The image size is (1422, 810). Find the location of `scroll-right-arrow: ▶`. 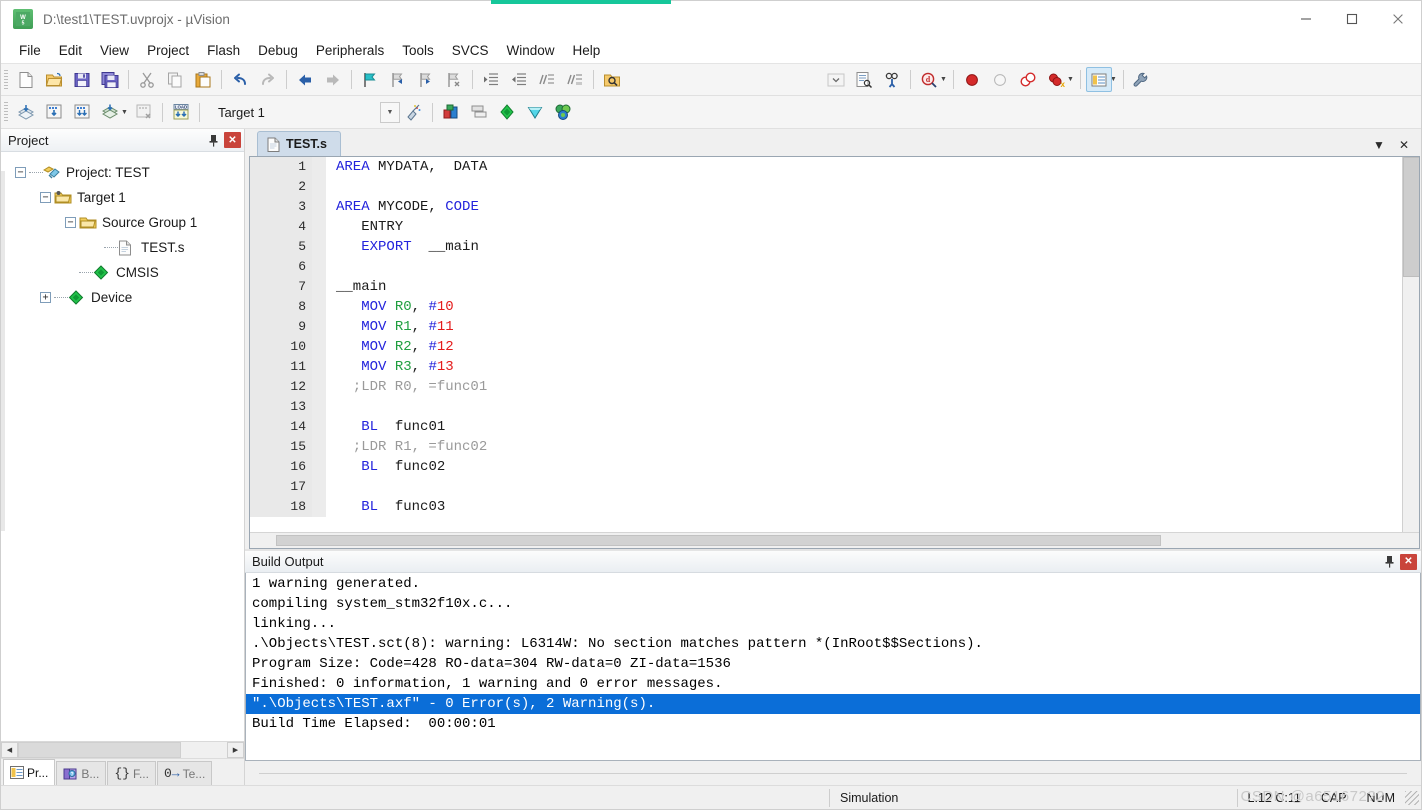

scroll-right-arrow: ▶ is located at coordinates (235, 750).